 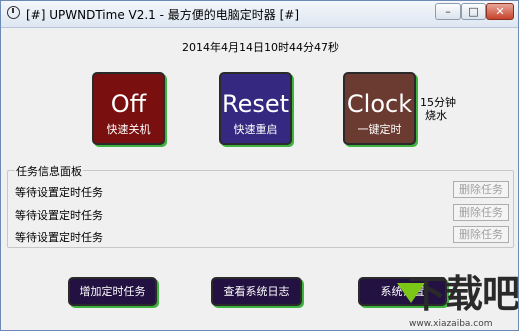 I want to click on watermark-url: www.xiazaiba.com, so click(x=451, y=324).